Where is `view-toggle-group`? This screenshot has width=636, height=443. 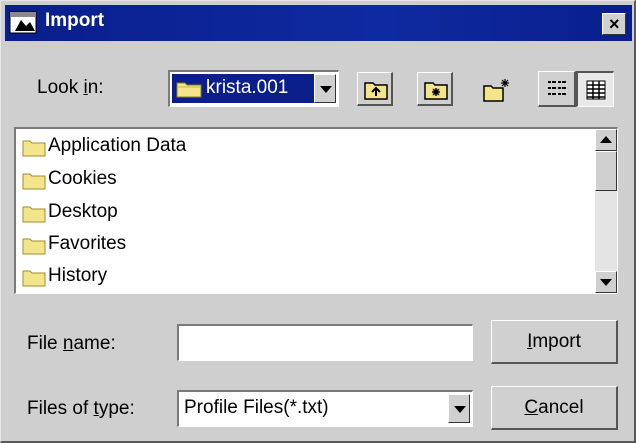 view-toggle-group is located at coordinates (576, 89).